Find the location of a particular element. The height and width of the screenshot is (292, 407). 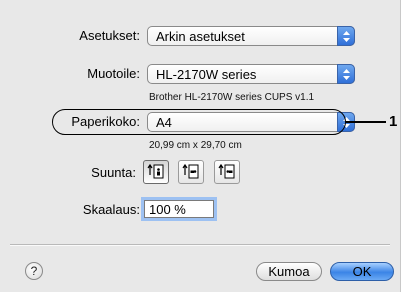

help-button: ? is located at coordinates (34, 271).